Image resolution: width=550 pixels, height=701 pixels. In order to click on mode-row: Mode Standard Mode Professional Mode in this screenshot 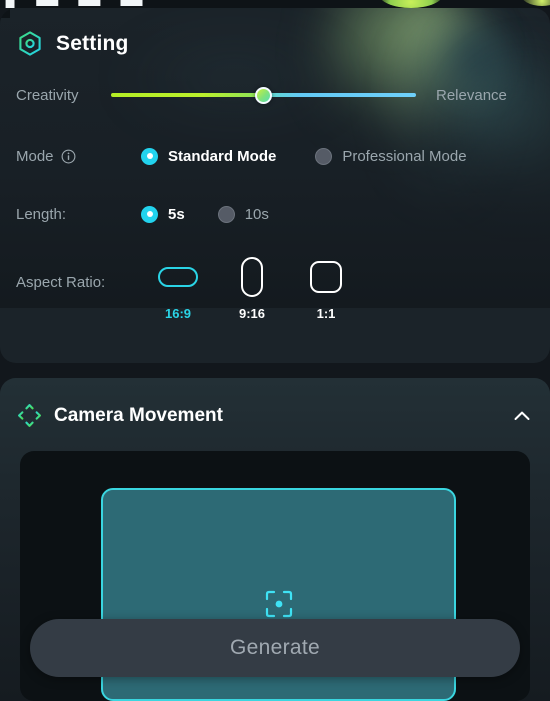, I will do `click(275, 156)`.